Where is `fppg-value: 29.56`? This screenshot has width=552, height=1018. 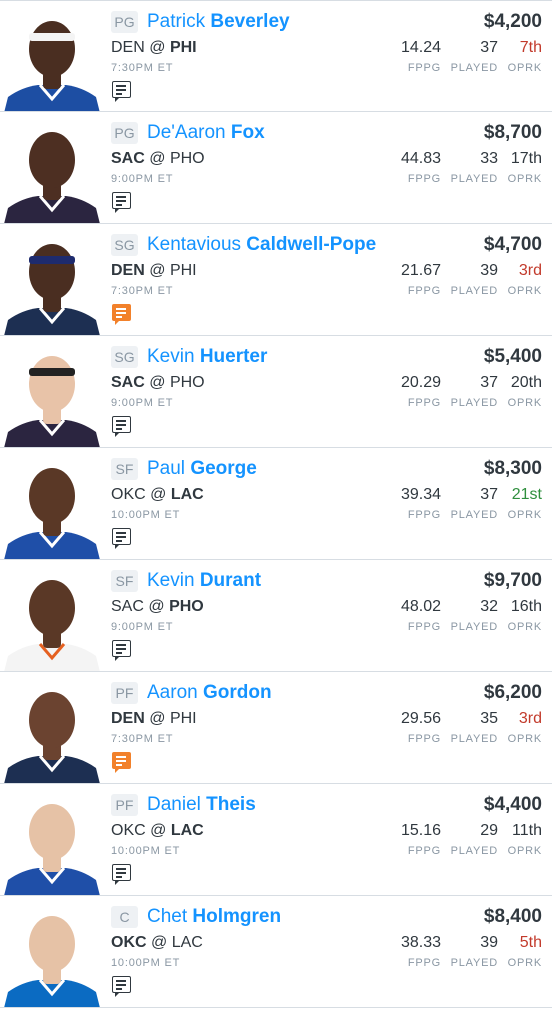
fppg-value: 29.56 is located at coordinates (420, 718).